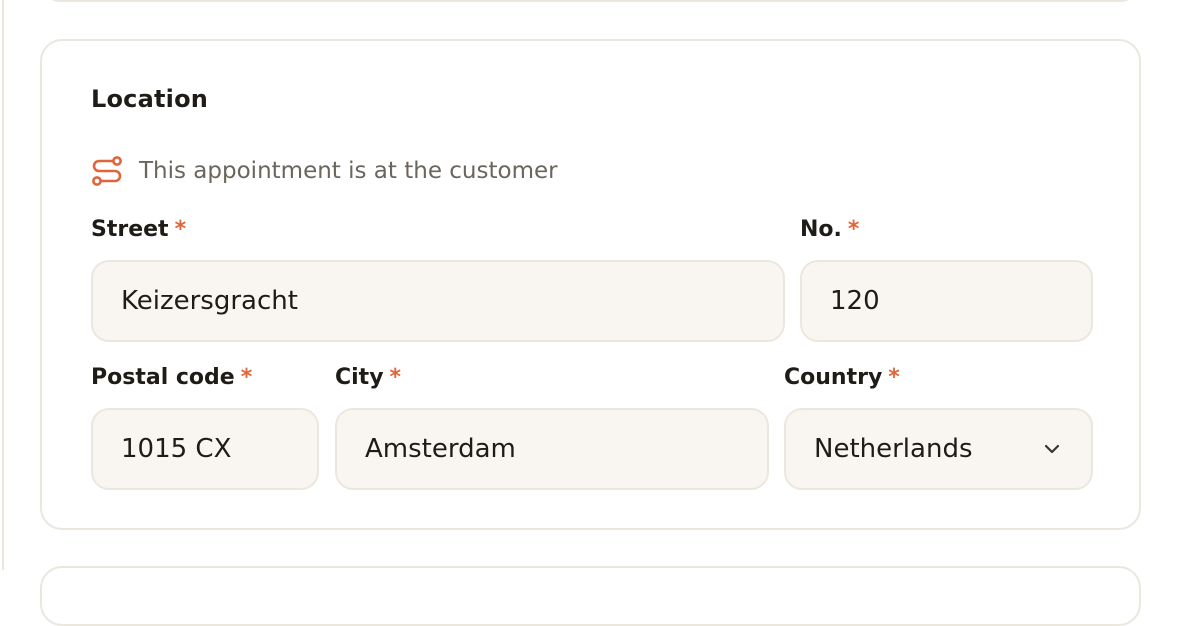 The image size is (1182, 626). I want to click on notice-text: This appointment is at the customer, so click(348, 171).